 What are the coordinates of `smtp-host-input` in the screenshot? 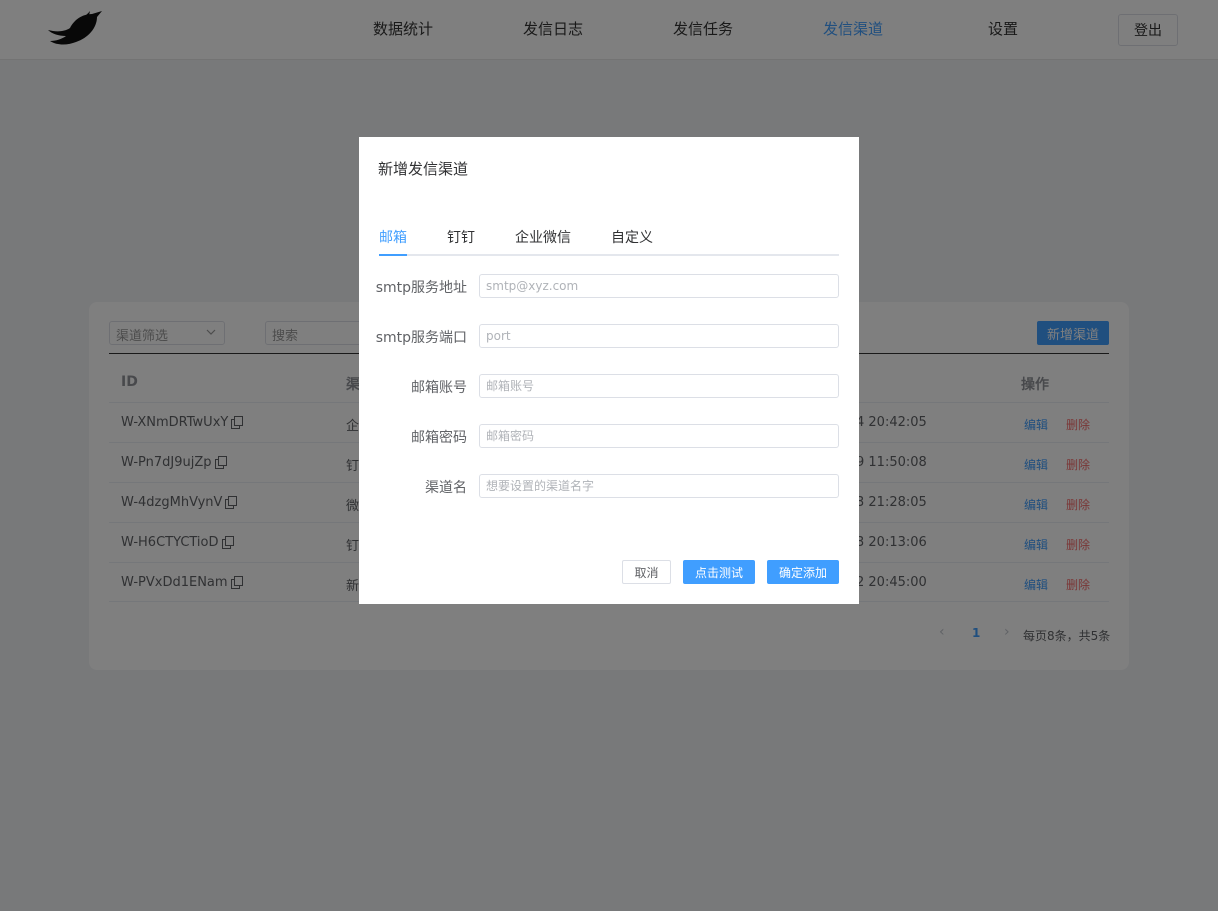 It's located at (659, 286).